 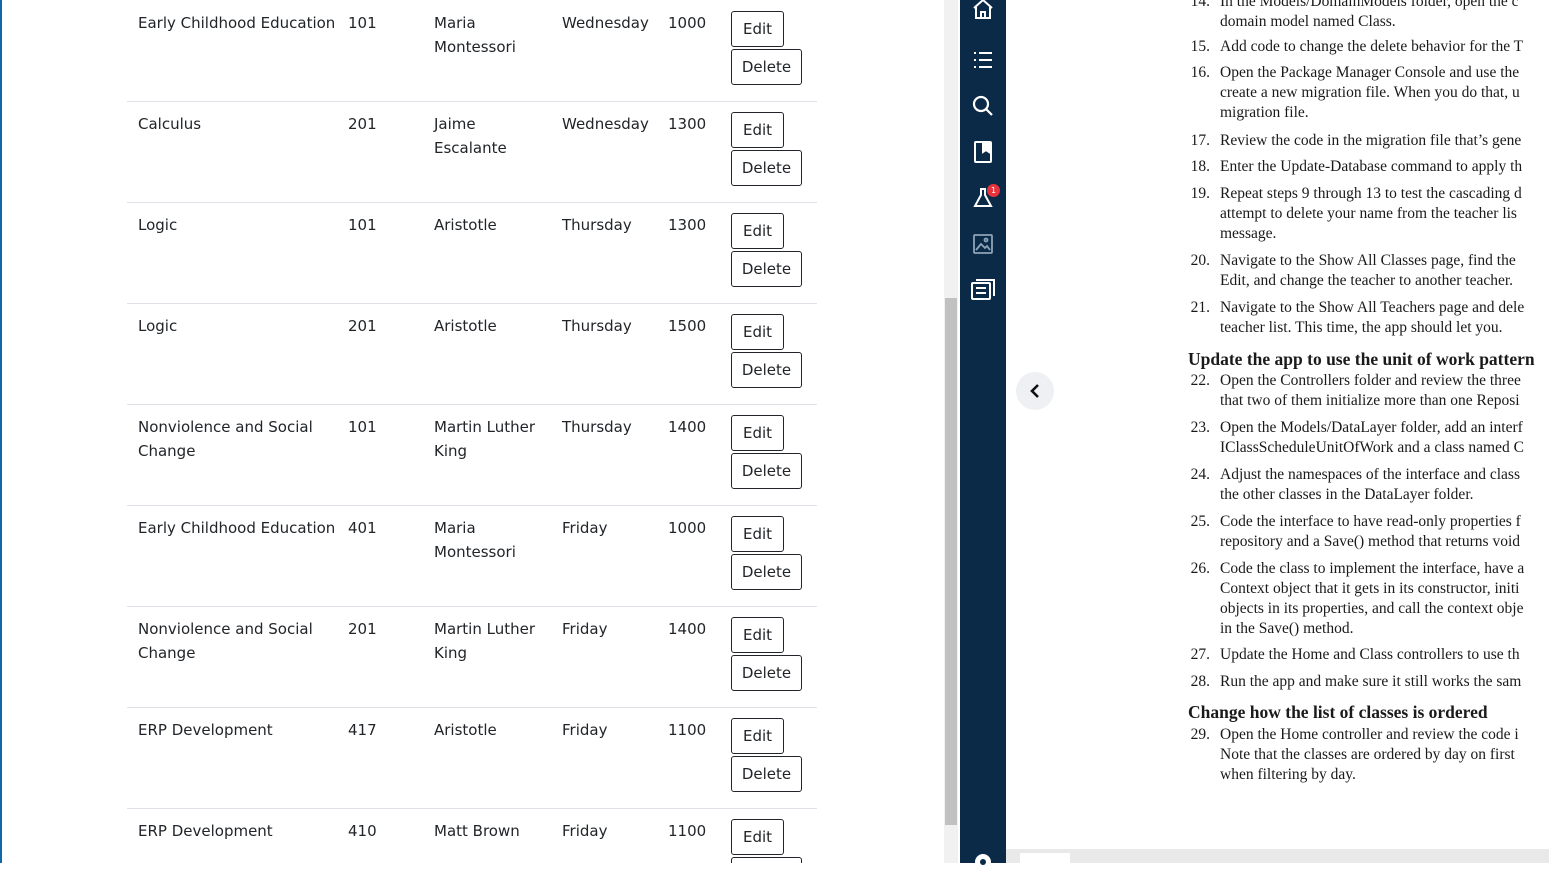 What do you see at coordinates (238, 730) in the screenshot?
I see `class-name: ERP Development` at bounding box center [238, 730].